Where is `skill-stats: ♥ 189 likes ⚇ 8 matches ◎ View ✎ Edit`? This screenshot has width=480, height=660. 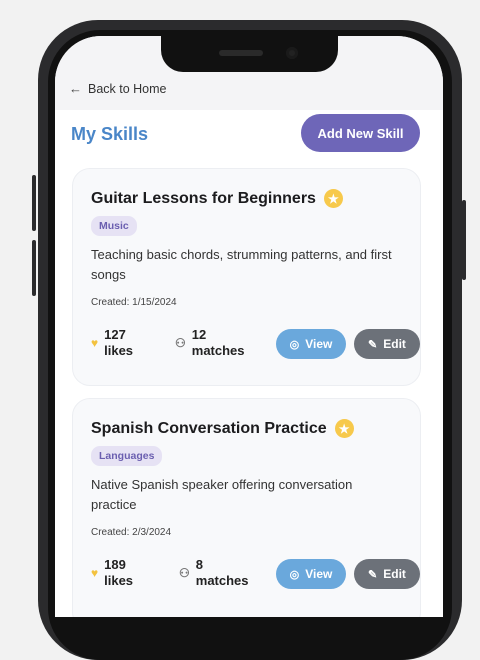 skill-stats: ♥ 189 likes ⚇ 8 matches ◎ View ✎ Edit is located at coordinates (256, 576).